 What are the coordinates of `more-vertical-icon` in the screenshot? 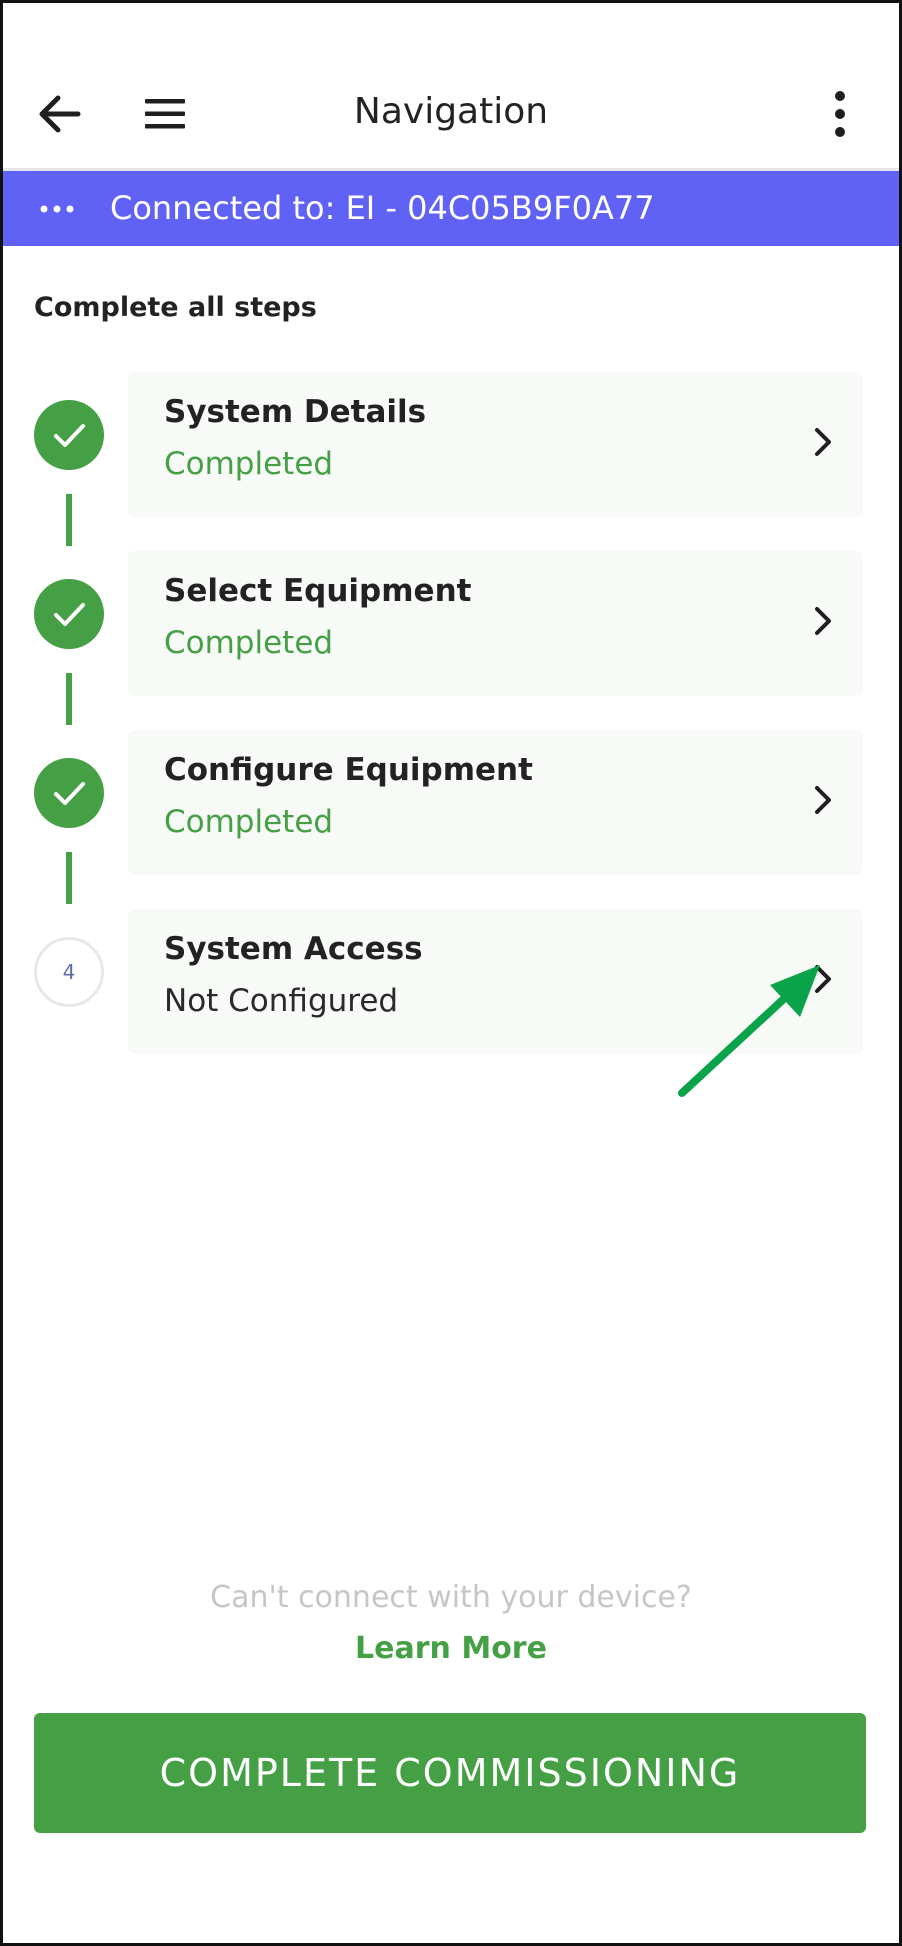 It's located at (840, 114).